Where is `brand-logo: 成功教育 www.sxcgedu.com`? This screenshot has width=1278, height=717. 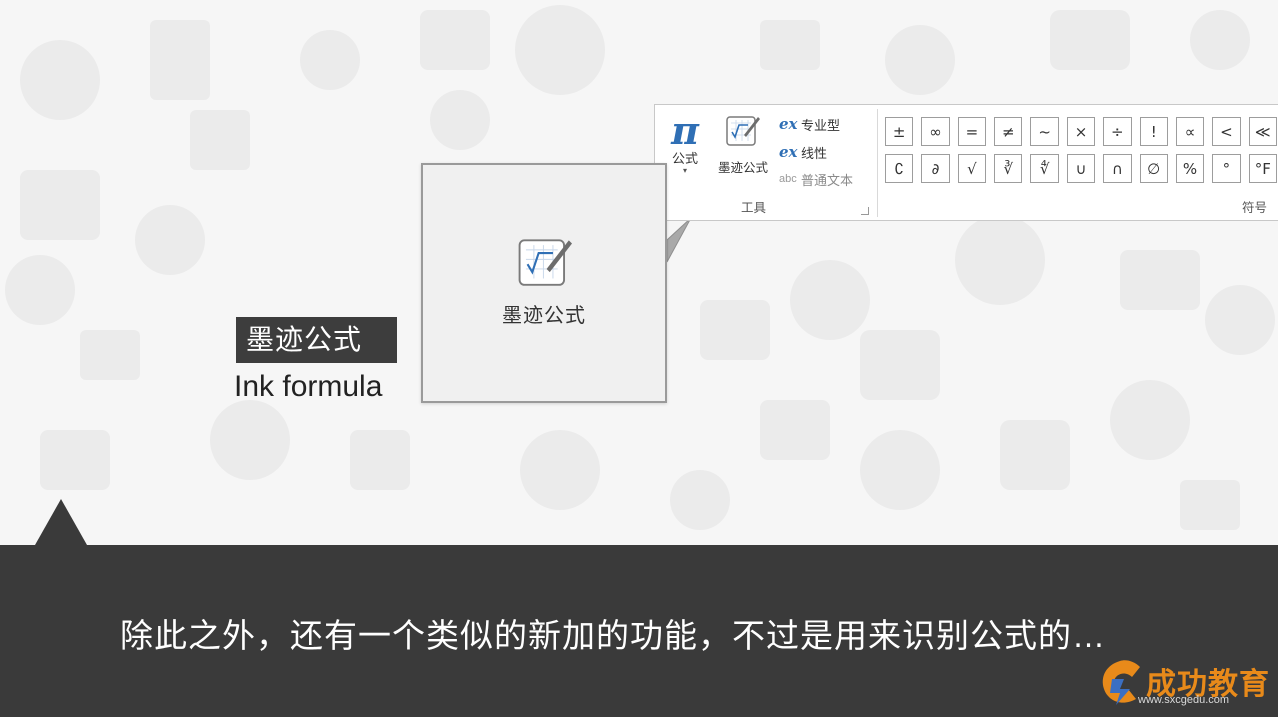 brand-logo: 成功教育 www.sxcgedu.com is located at coordinates (1188, 688).